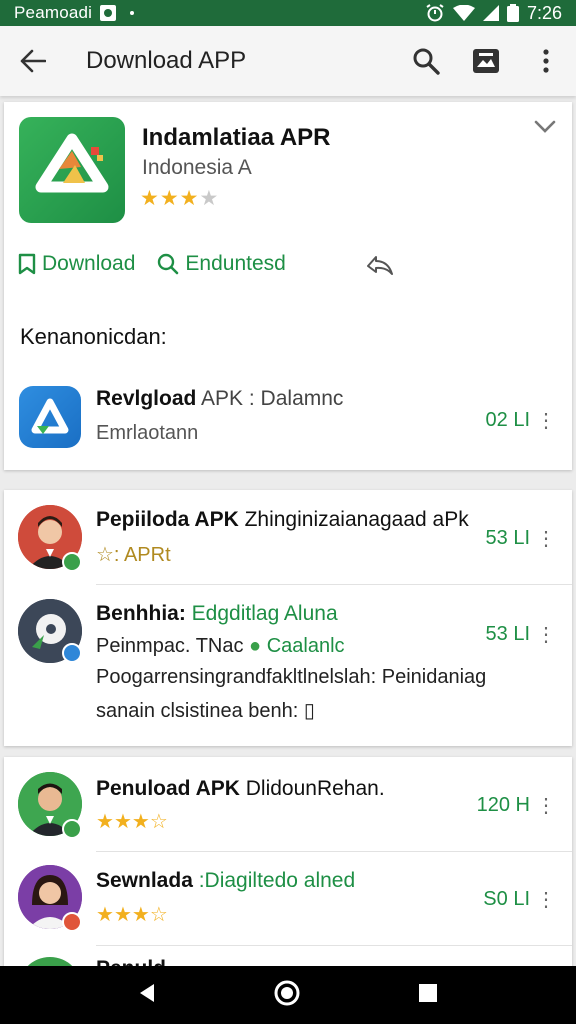 This screenshot has width=576, height=1024. I want to click on bookmark-icon, so click(27, 264).